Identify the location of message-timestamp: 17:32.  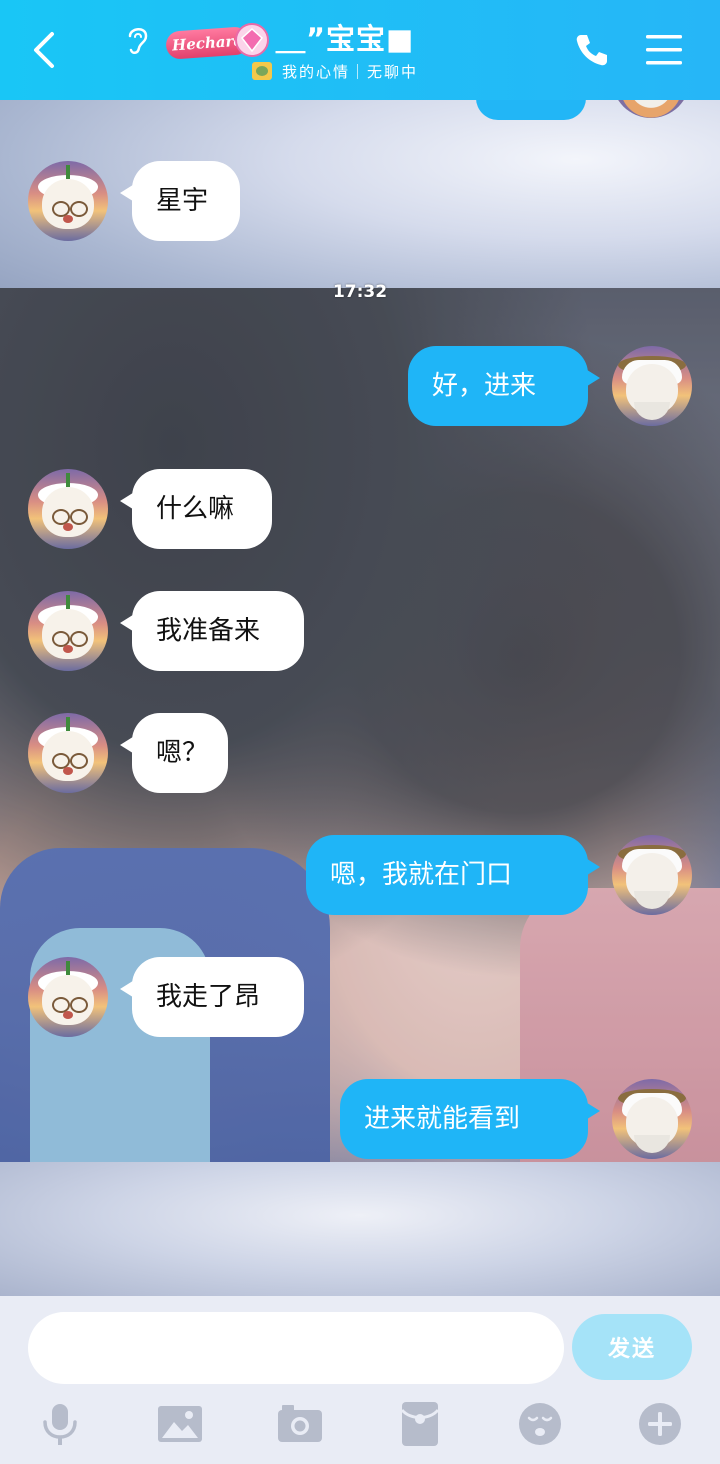
(360, 292).